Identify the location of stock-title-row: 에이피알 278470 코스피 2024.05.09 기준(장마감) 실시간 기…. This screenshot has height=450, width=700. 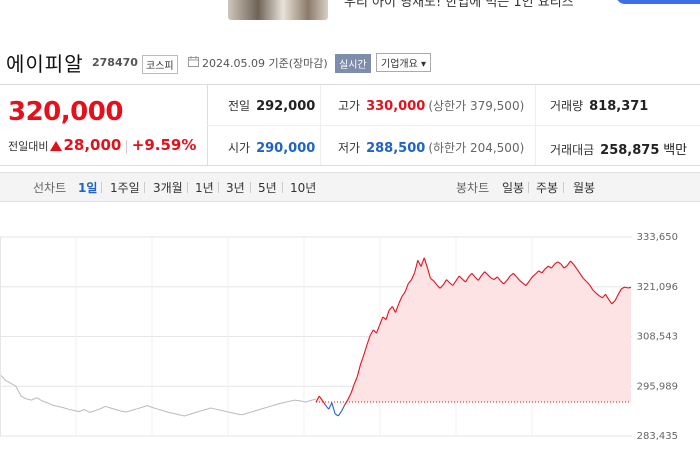
(350, 60).